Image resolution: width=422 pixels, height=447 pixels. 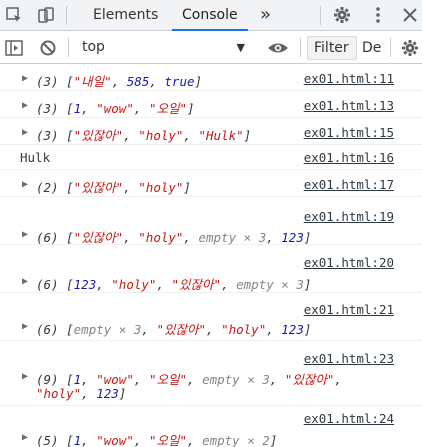 I want to click on console-toolbar: top ▼ Filter De, so click(x=211, y=47).